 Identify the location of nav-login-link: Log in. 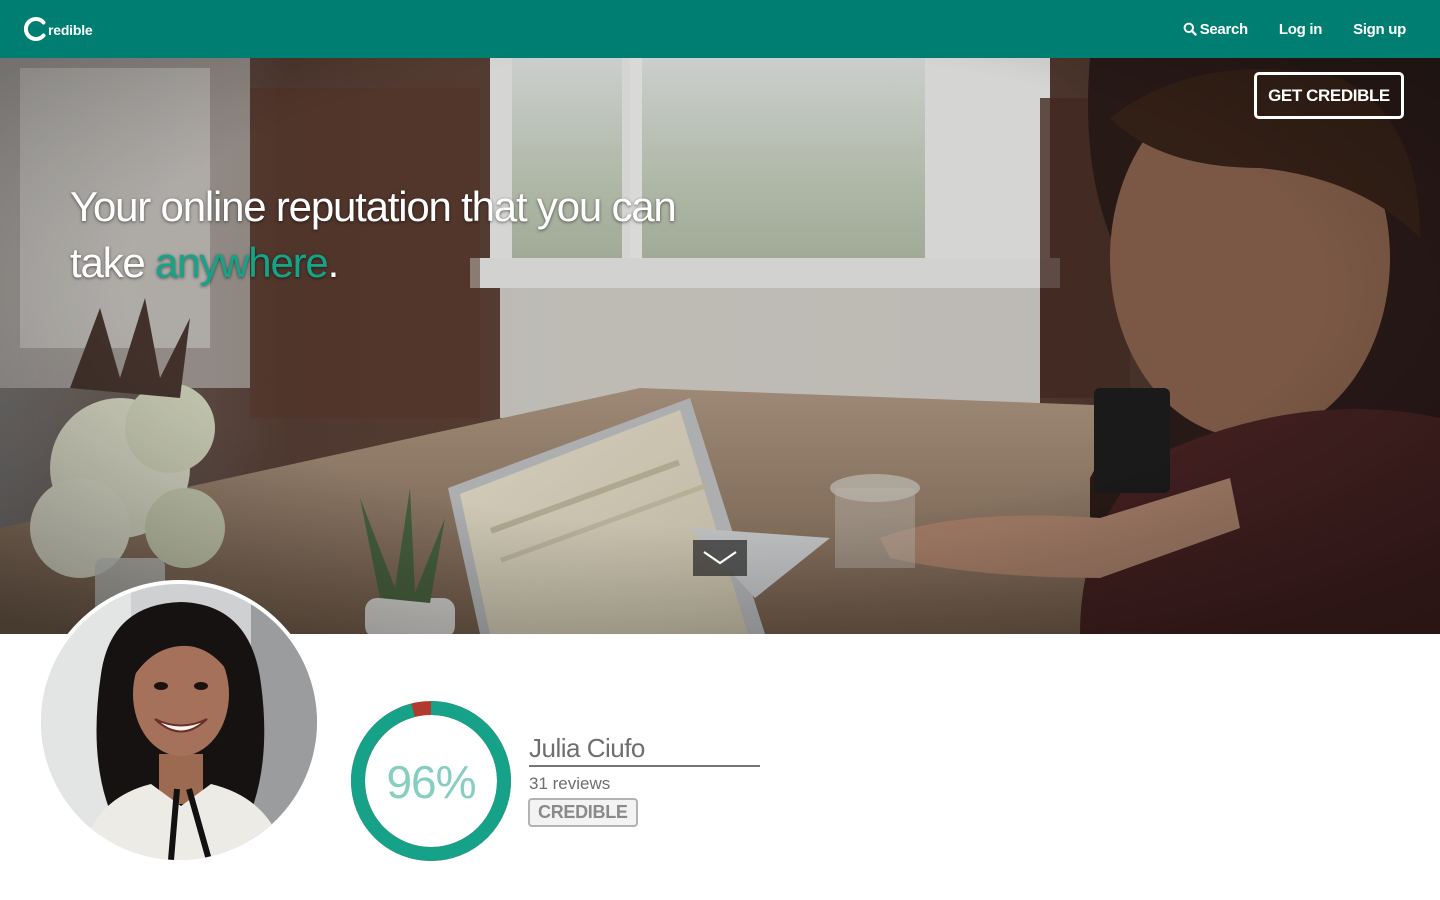
(1300, 29).